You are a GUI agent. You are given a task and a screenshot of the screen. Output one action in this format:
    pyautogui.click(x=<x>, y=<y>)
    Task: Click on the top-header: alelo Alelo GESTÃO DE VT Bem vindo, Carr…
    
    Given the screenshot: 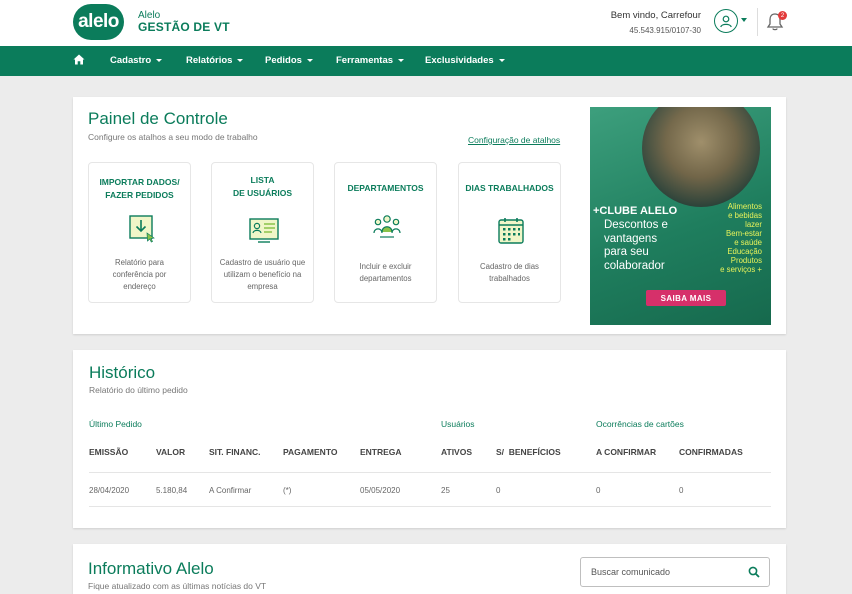 What is the action you would take?
    pyautogui.click(x=426, y=23)
    